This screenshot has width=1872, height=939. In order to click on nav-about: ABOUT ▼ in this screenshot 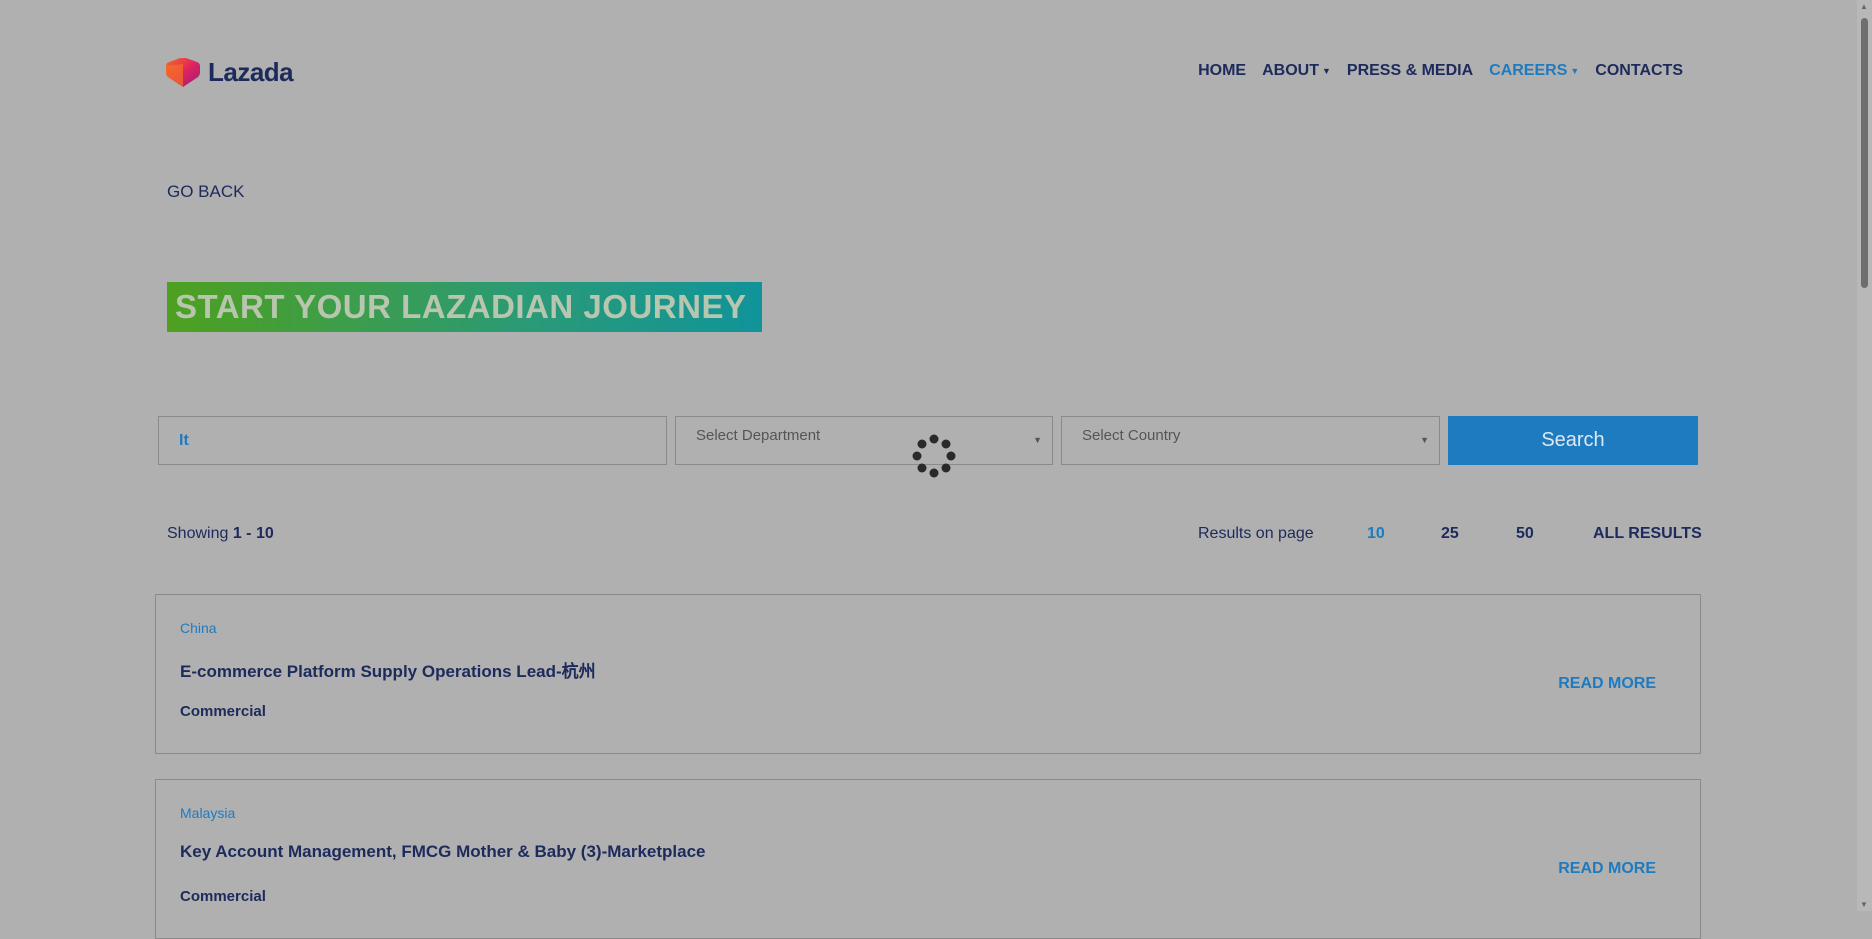, I will do `click(1296, 71)`.